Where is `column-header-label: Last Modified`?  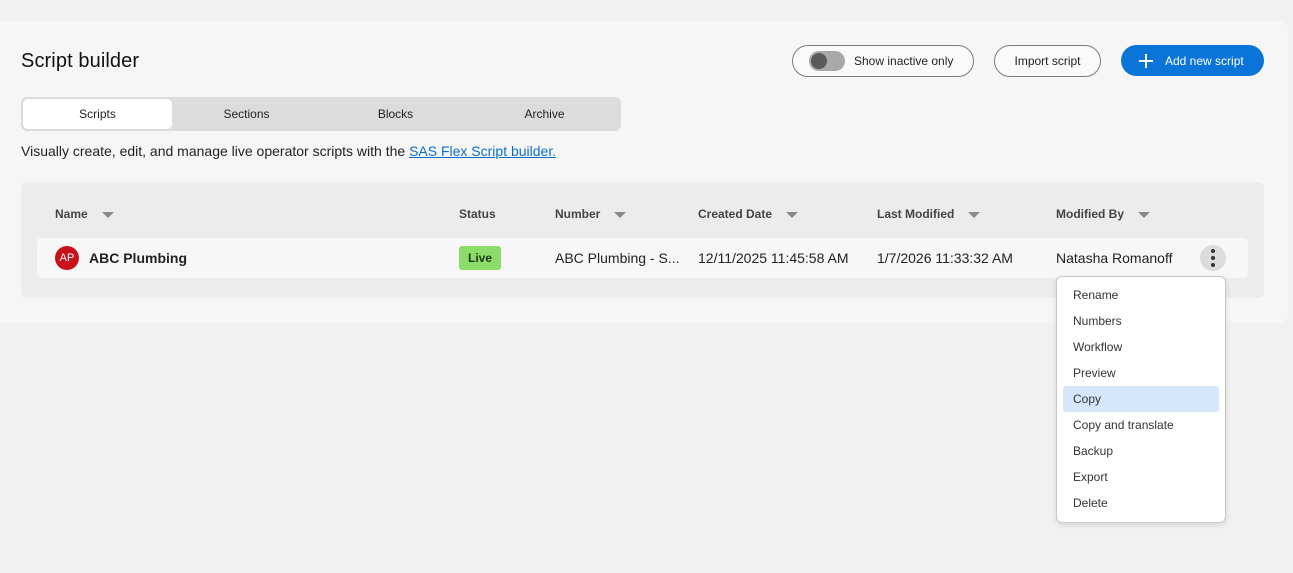 column-header-label: Last Modified is located at coordinates (916, 214).